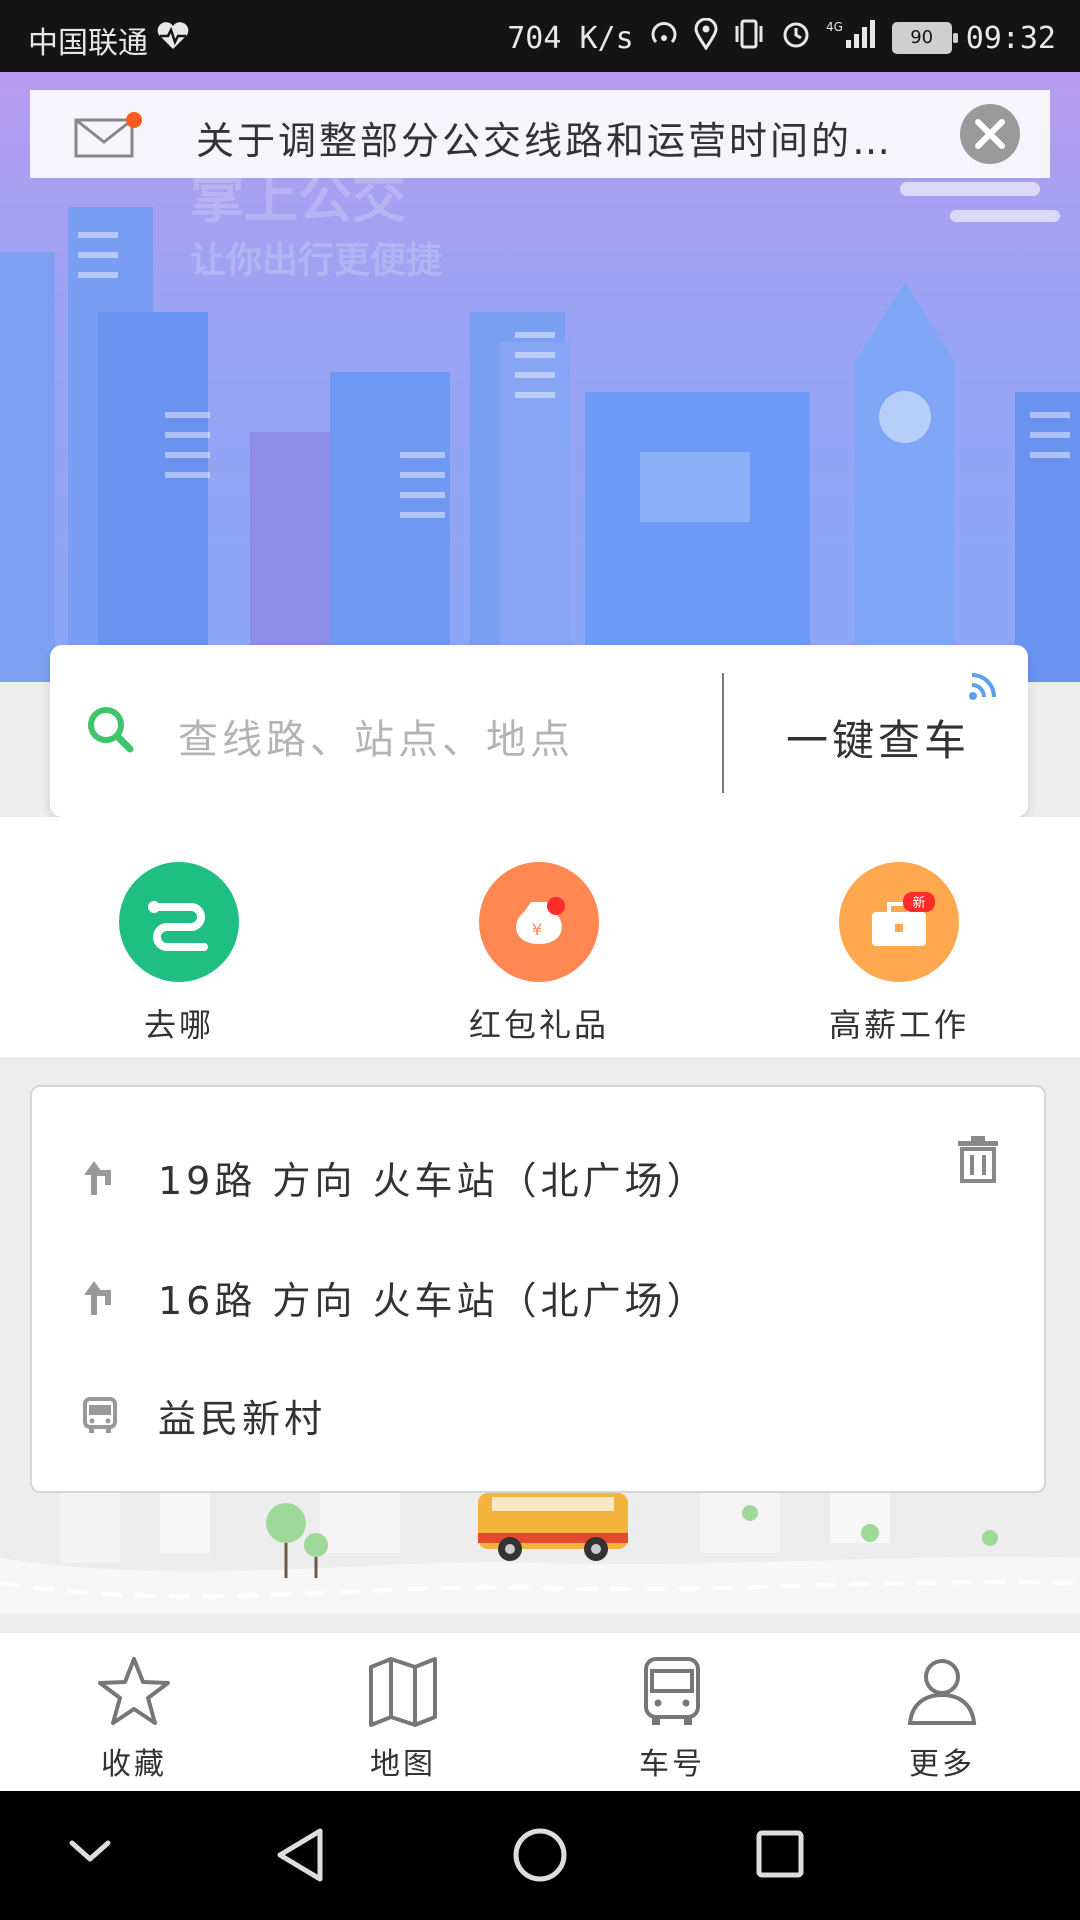 The width and height of the screenshot is (1080, 1920). What do you see at coordinates (749, 38) in the screenshot?
I see `vibrate-icon` at bounding box center [749, 38].